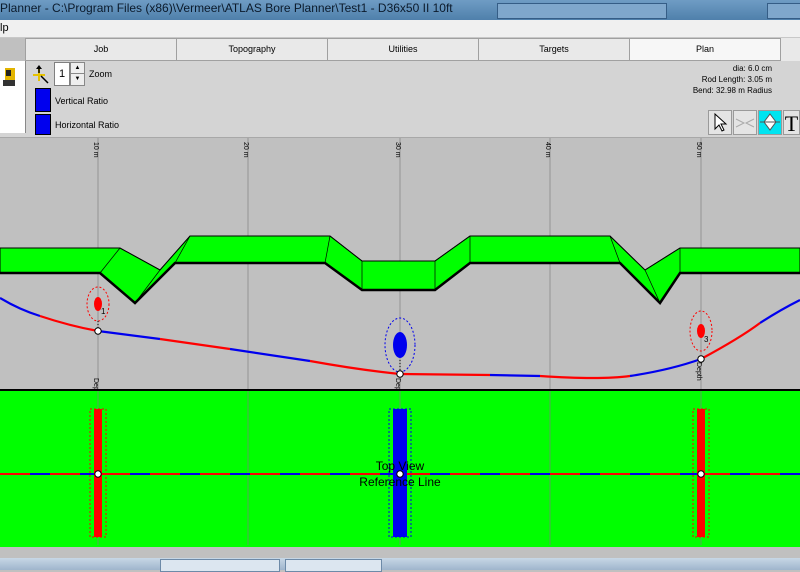 The width and height of the screenshot is (800, 572). Describe the element at coordinates (252, 49) in the screenshot. I see `tab-topography: Topography` at that location.